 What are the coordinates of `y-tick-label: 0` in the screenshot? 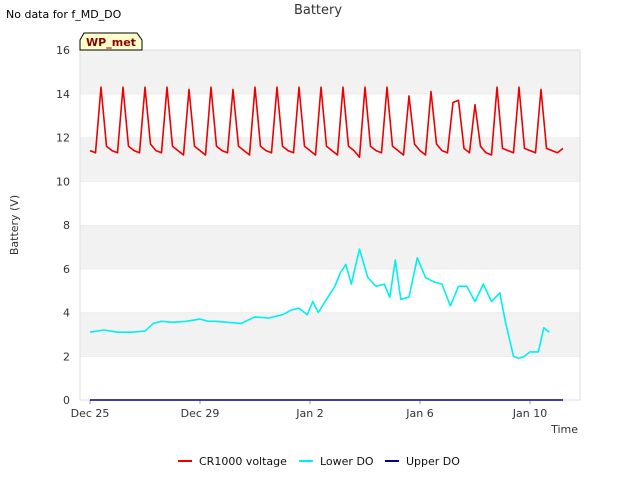 It's located at (66, 400).